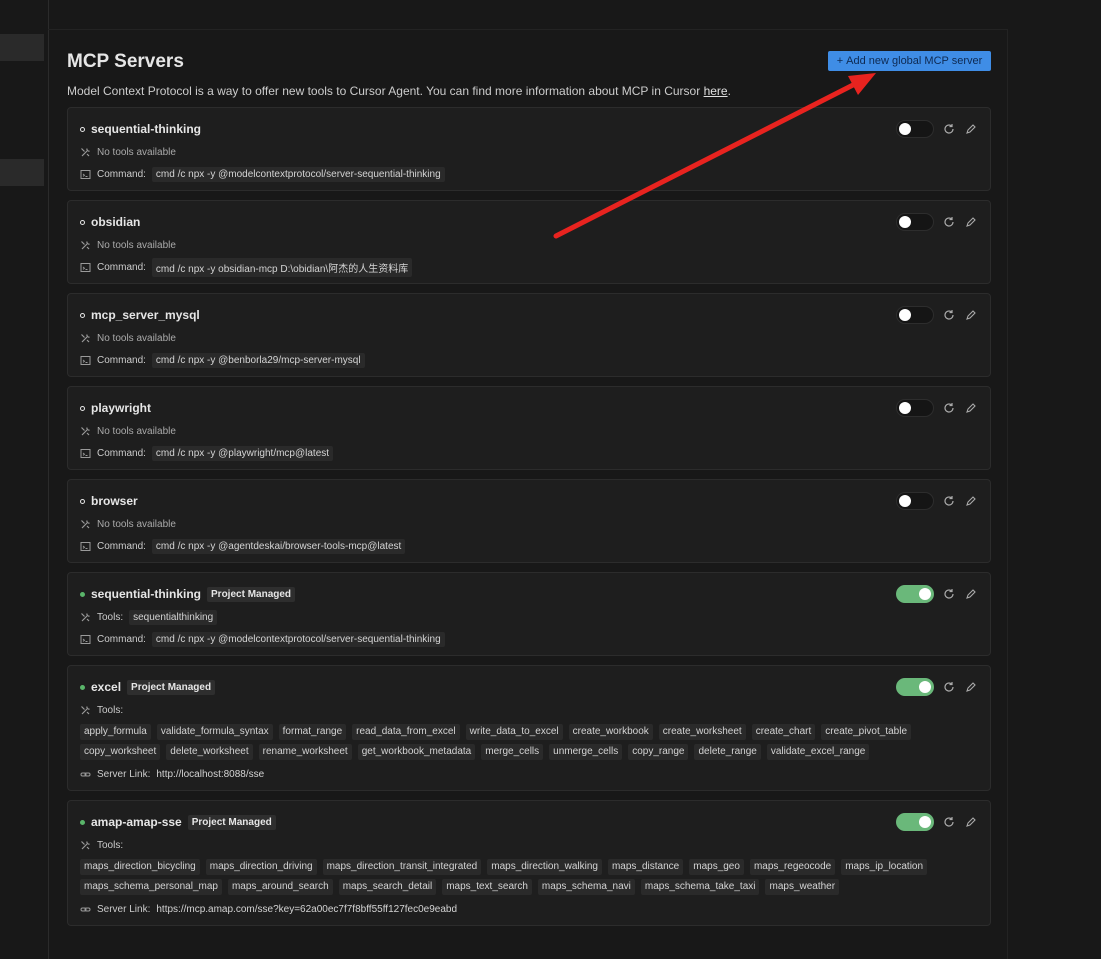 The width and height of the screenshot is (1101, 959). I want to click on tool-chip: maps_ip_location, so click(884, 867).